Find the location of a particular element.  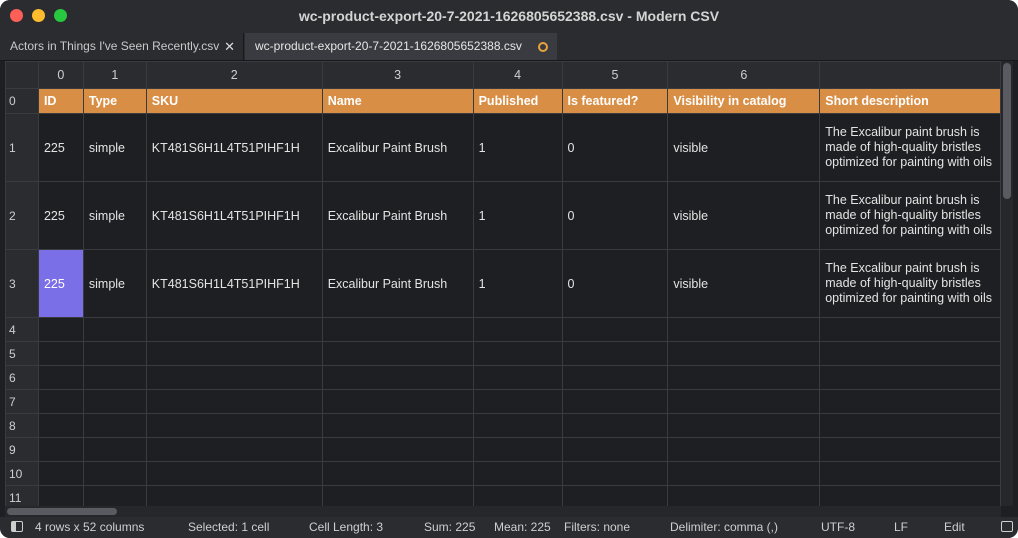

inspector-toggle-icon is located at coordinates (1007, 526).